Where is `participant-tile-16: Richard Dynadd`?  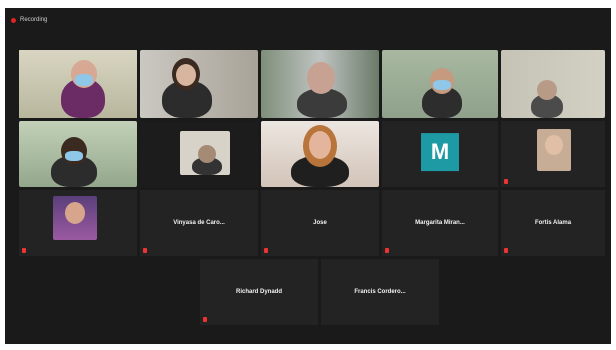 participant-tile-16: Richard Dynadd is located at coordinates (259, 292).